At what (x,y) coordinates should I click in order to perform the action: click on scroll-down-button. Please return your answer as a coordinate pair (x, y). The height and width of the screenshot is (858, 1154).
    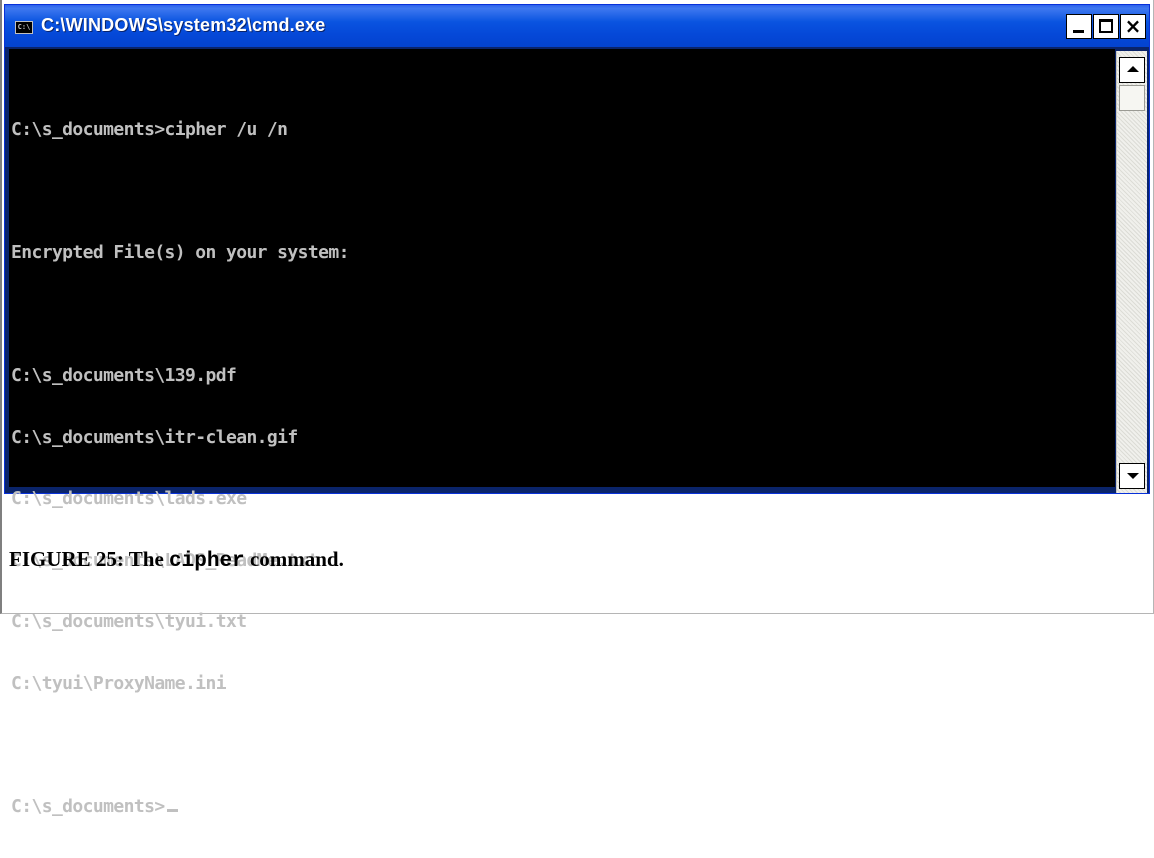
    Looking at the image, I should click on (1132, 476).